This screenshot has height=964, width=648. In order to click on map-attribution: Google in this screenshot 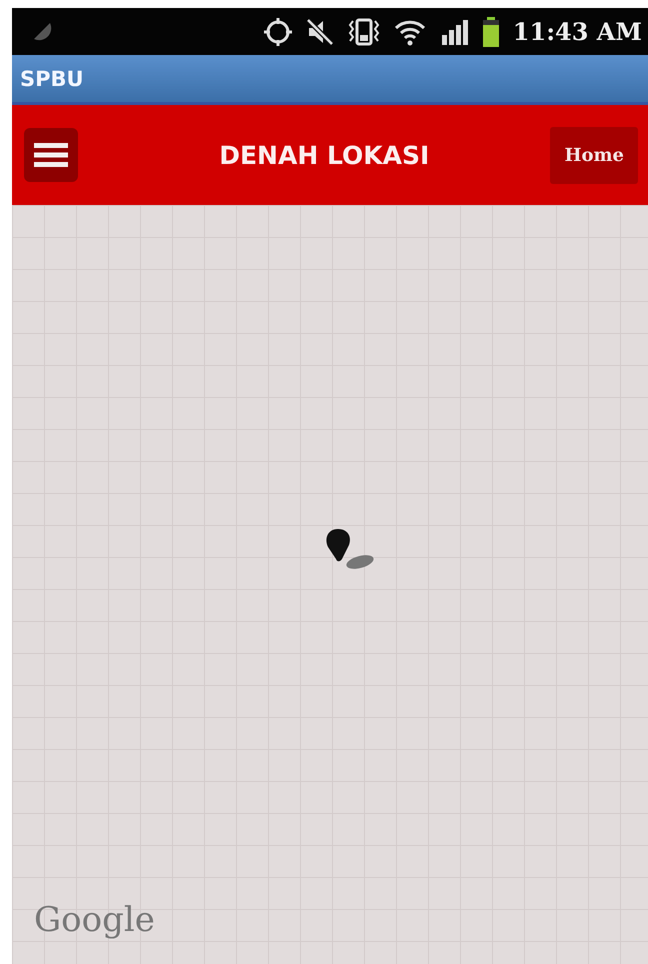, I will do `click(94, 920)`.